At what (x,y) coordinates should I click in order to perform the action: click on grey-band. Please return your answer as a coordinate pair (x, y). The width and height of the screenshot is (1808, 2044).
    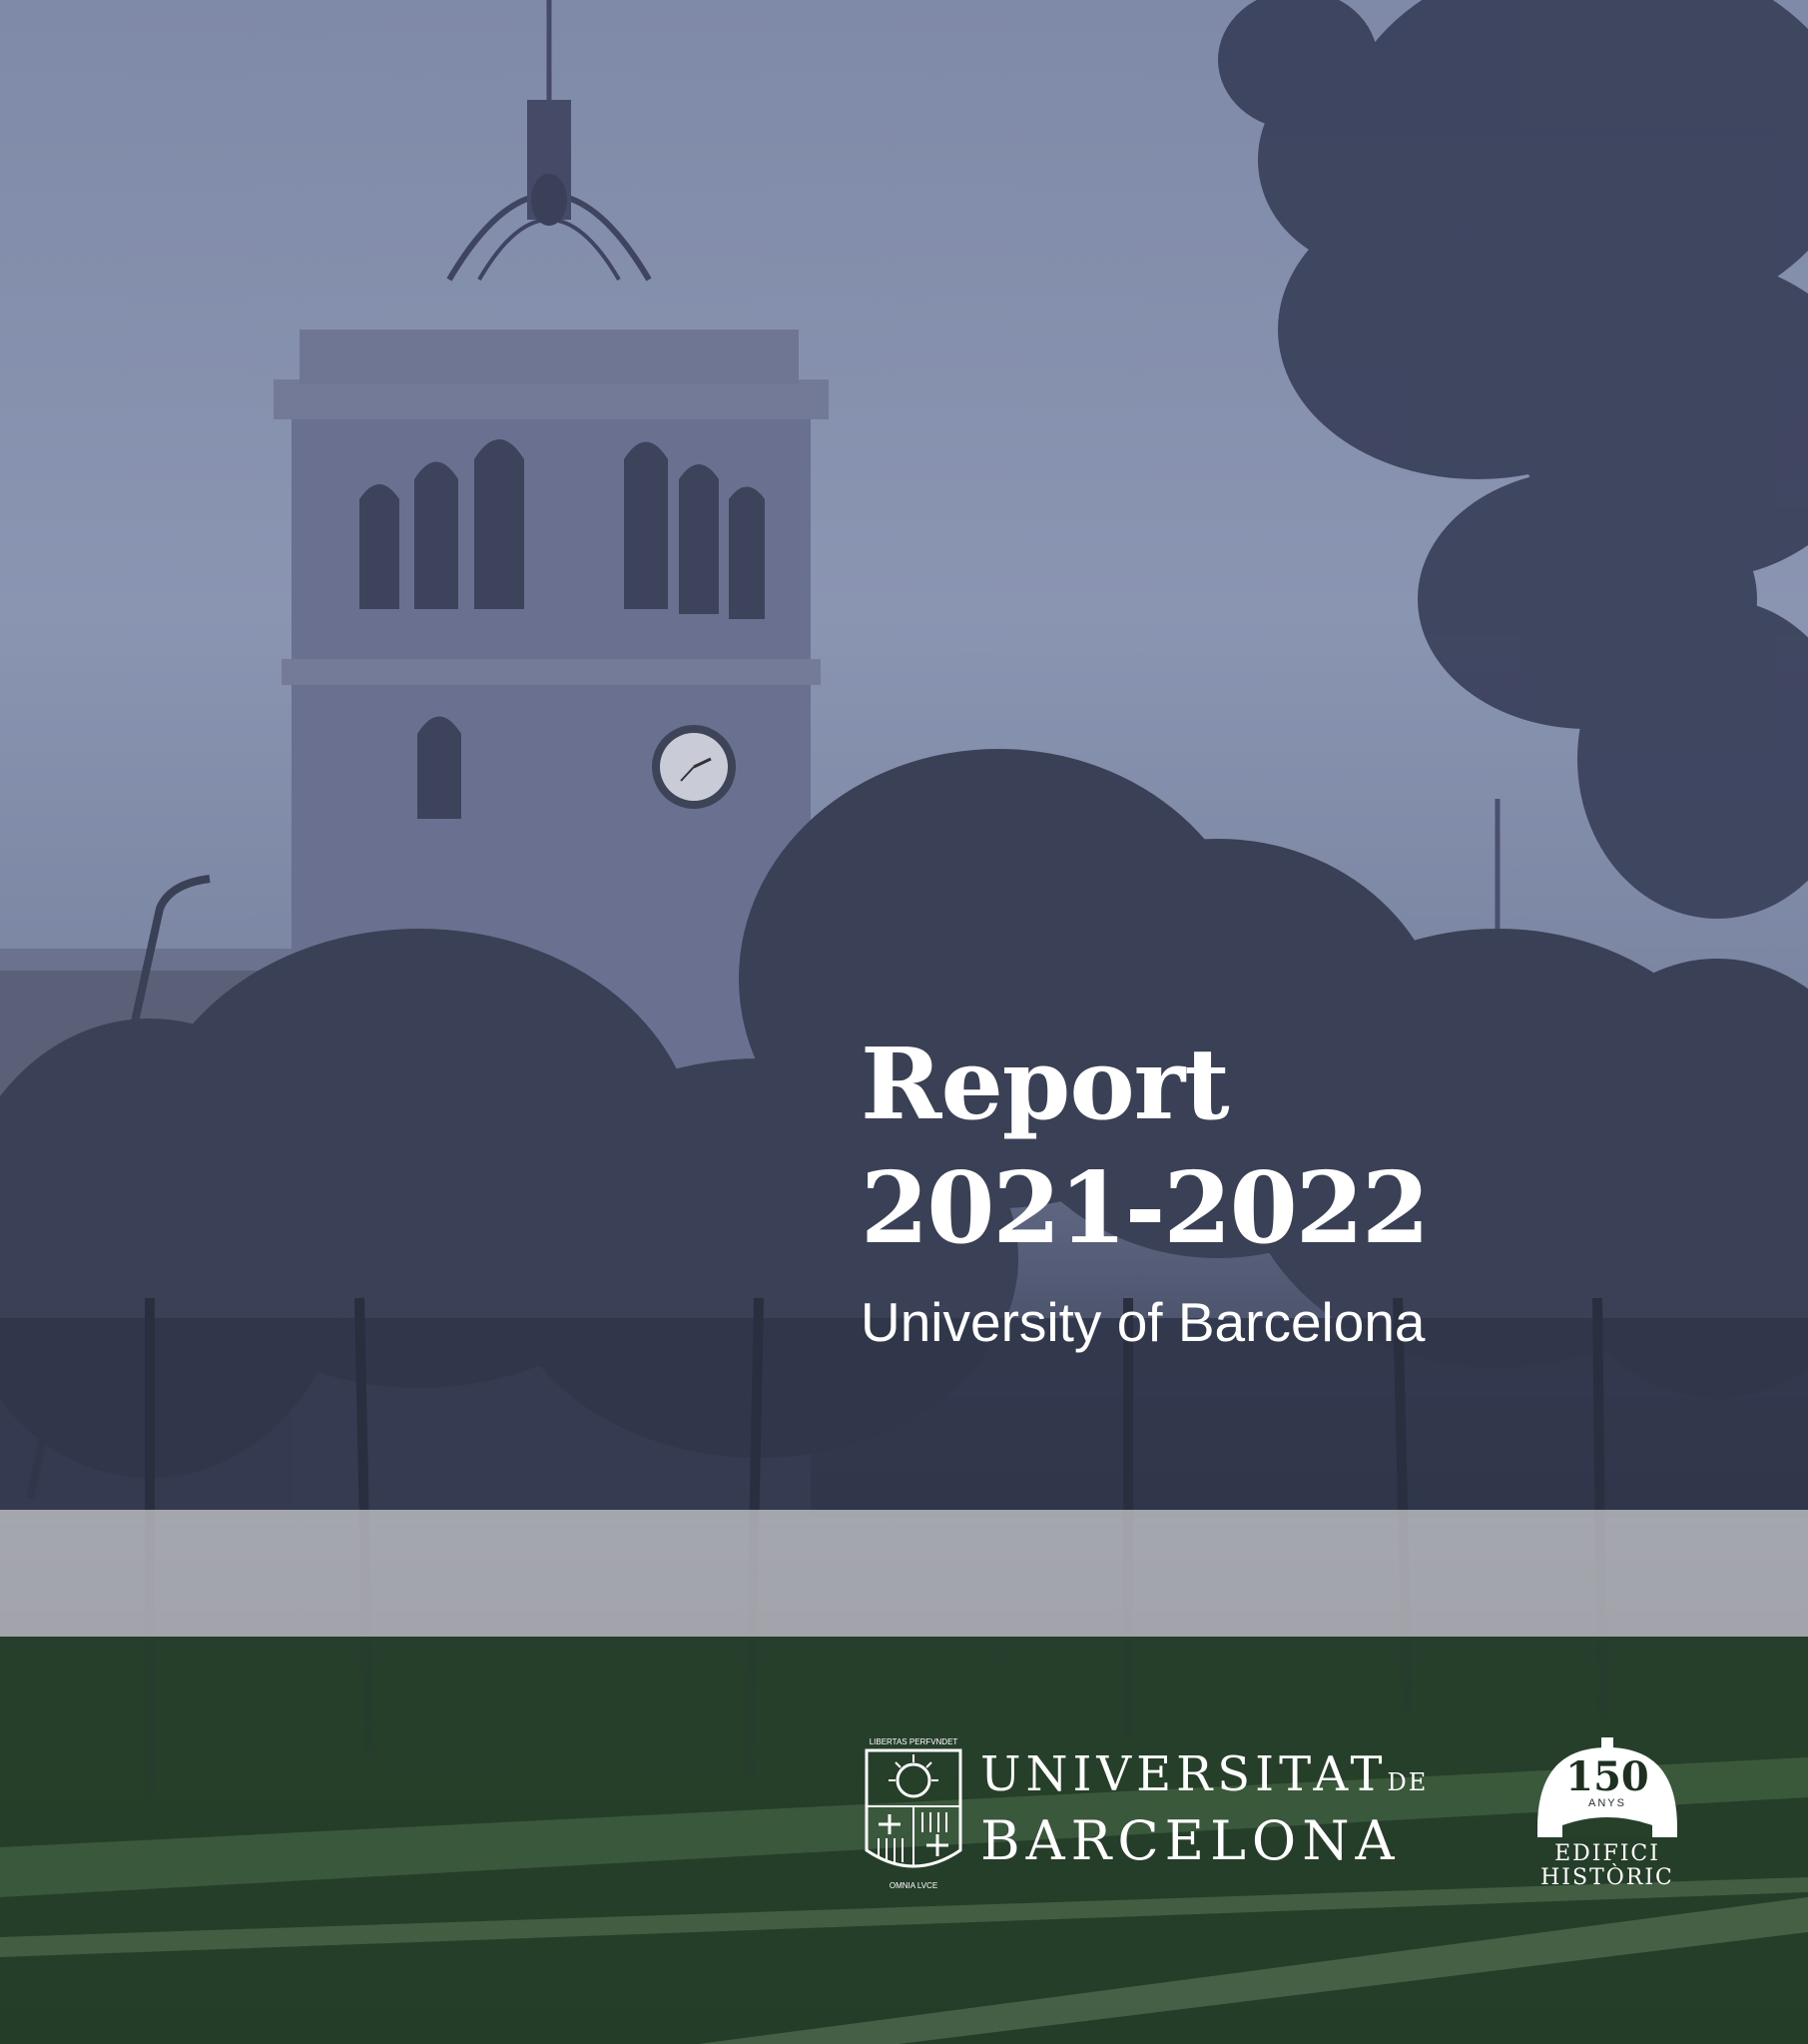
    Looking at the image, I should click on (904, 1573).